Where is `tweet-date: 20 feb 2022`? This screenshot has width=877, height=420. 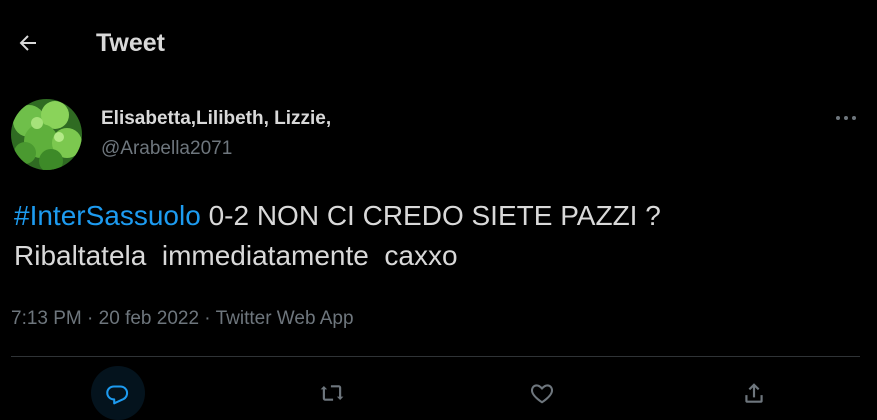
tweet-date: 20 feb 2022 is located at coordinates (149, 318).